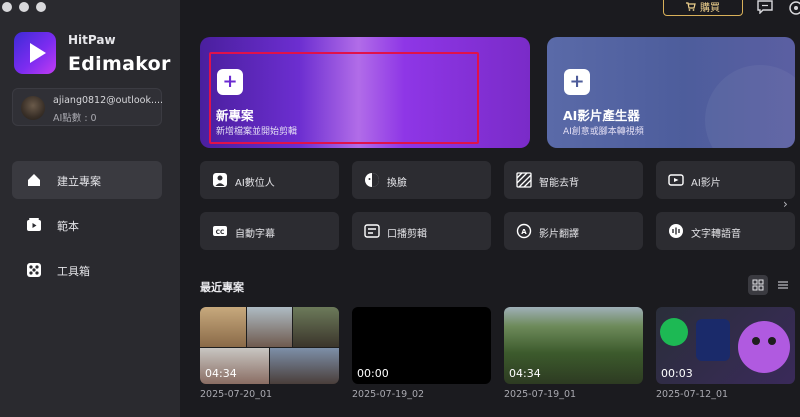  I want to click on tool-label: 智能去背, so click(559, 183).